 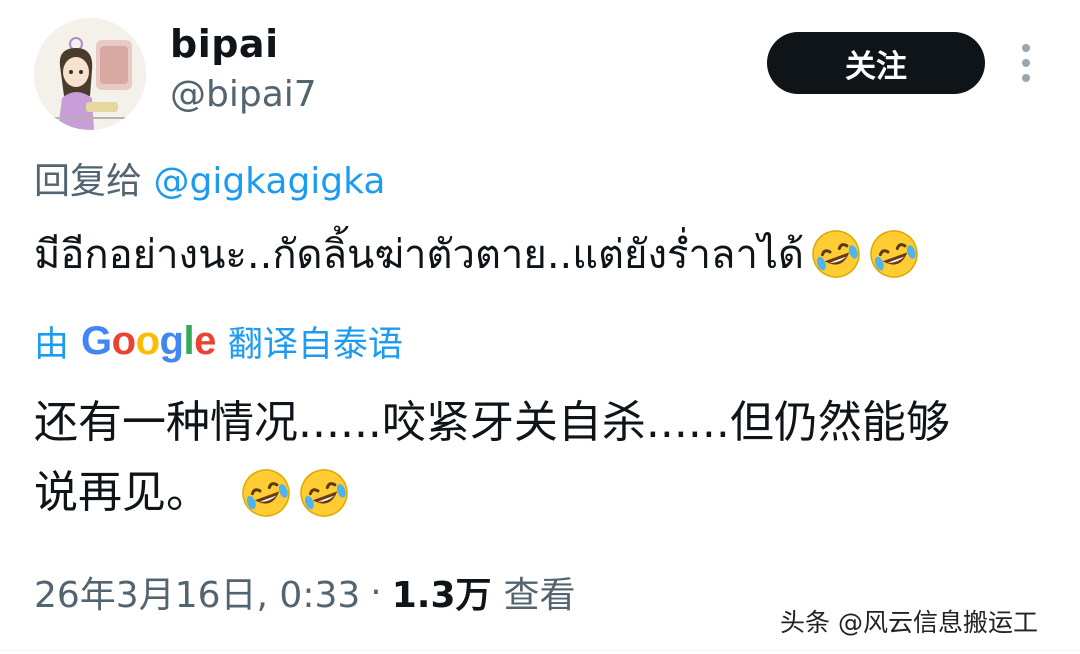 What do you see at coordinates (269, 181) in the screenshot?
I see `reply-mention-link: @gigkagigka` at bounding box center [269, 181].